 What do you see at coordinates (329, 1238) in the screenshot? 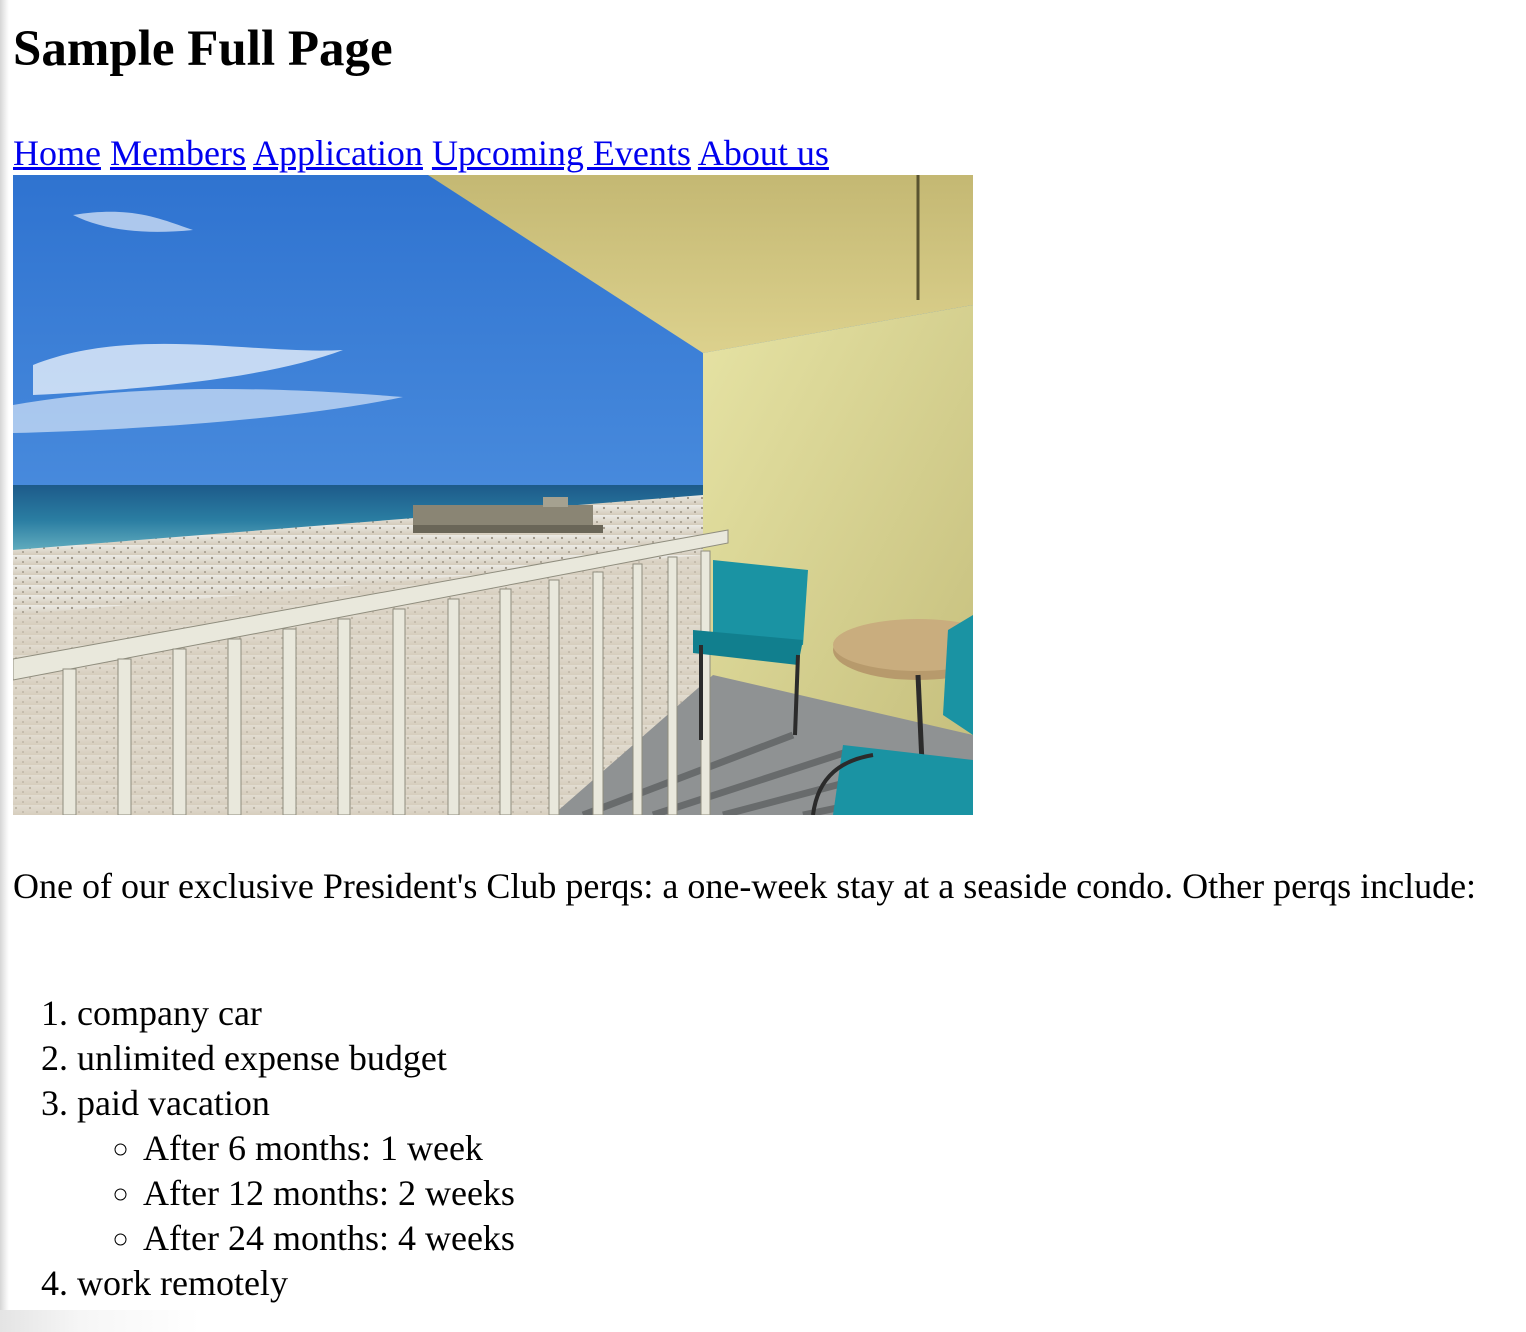
I see `vacation-tier-24-months: After 24 months: 4 weeks` at bounding box center [329, 1238].